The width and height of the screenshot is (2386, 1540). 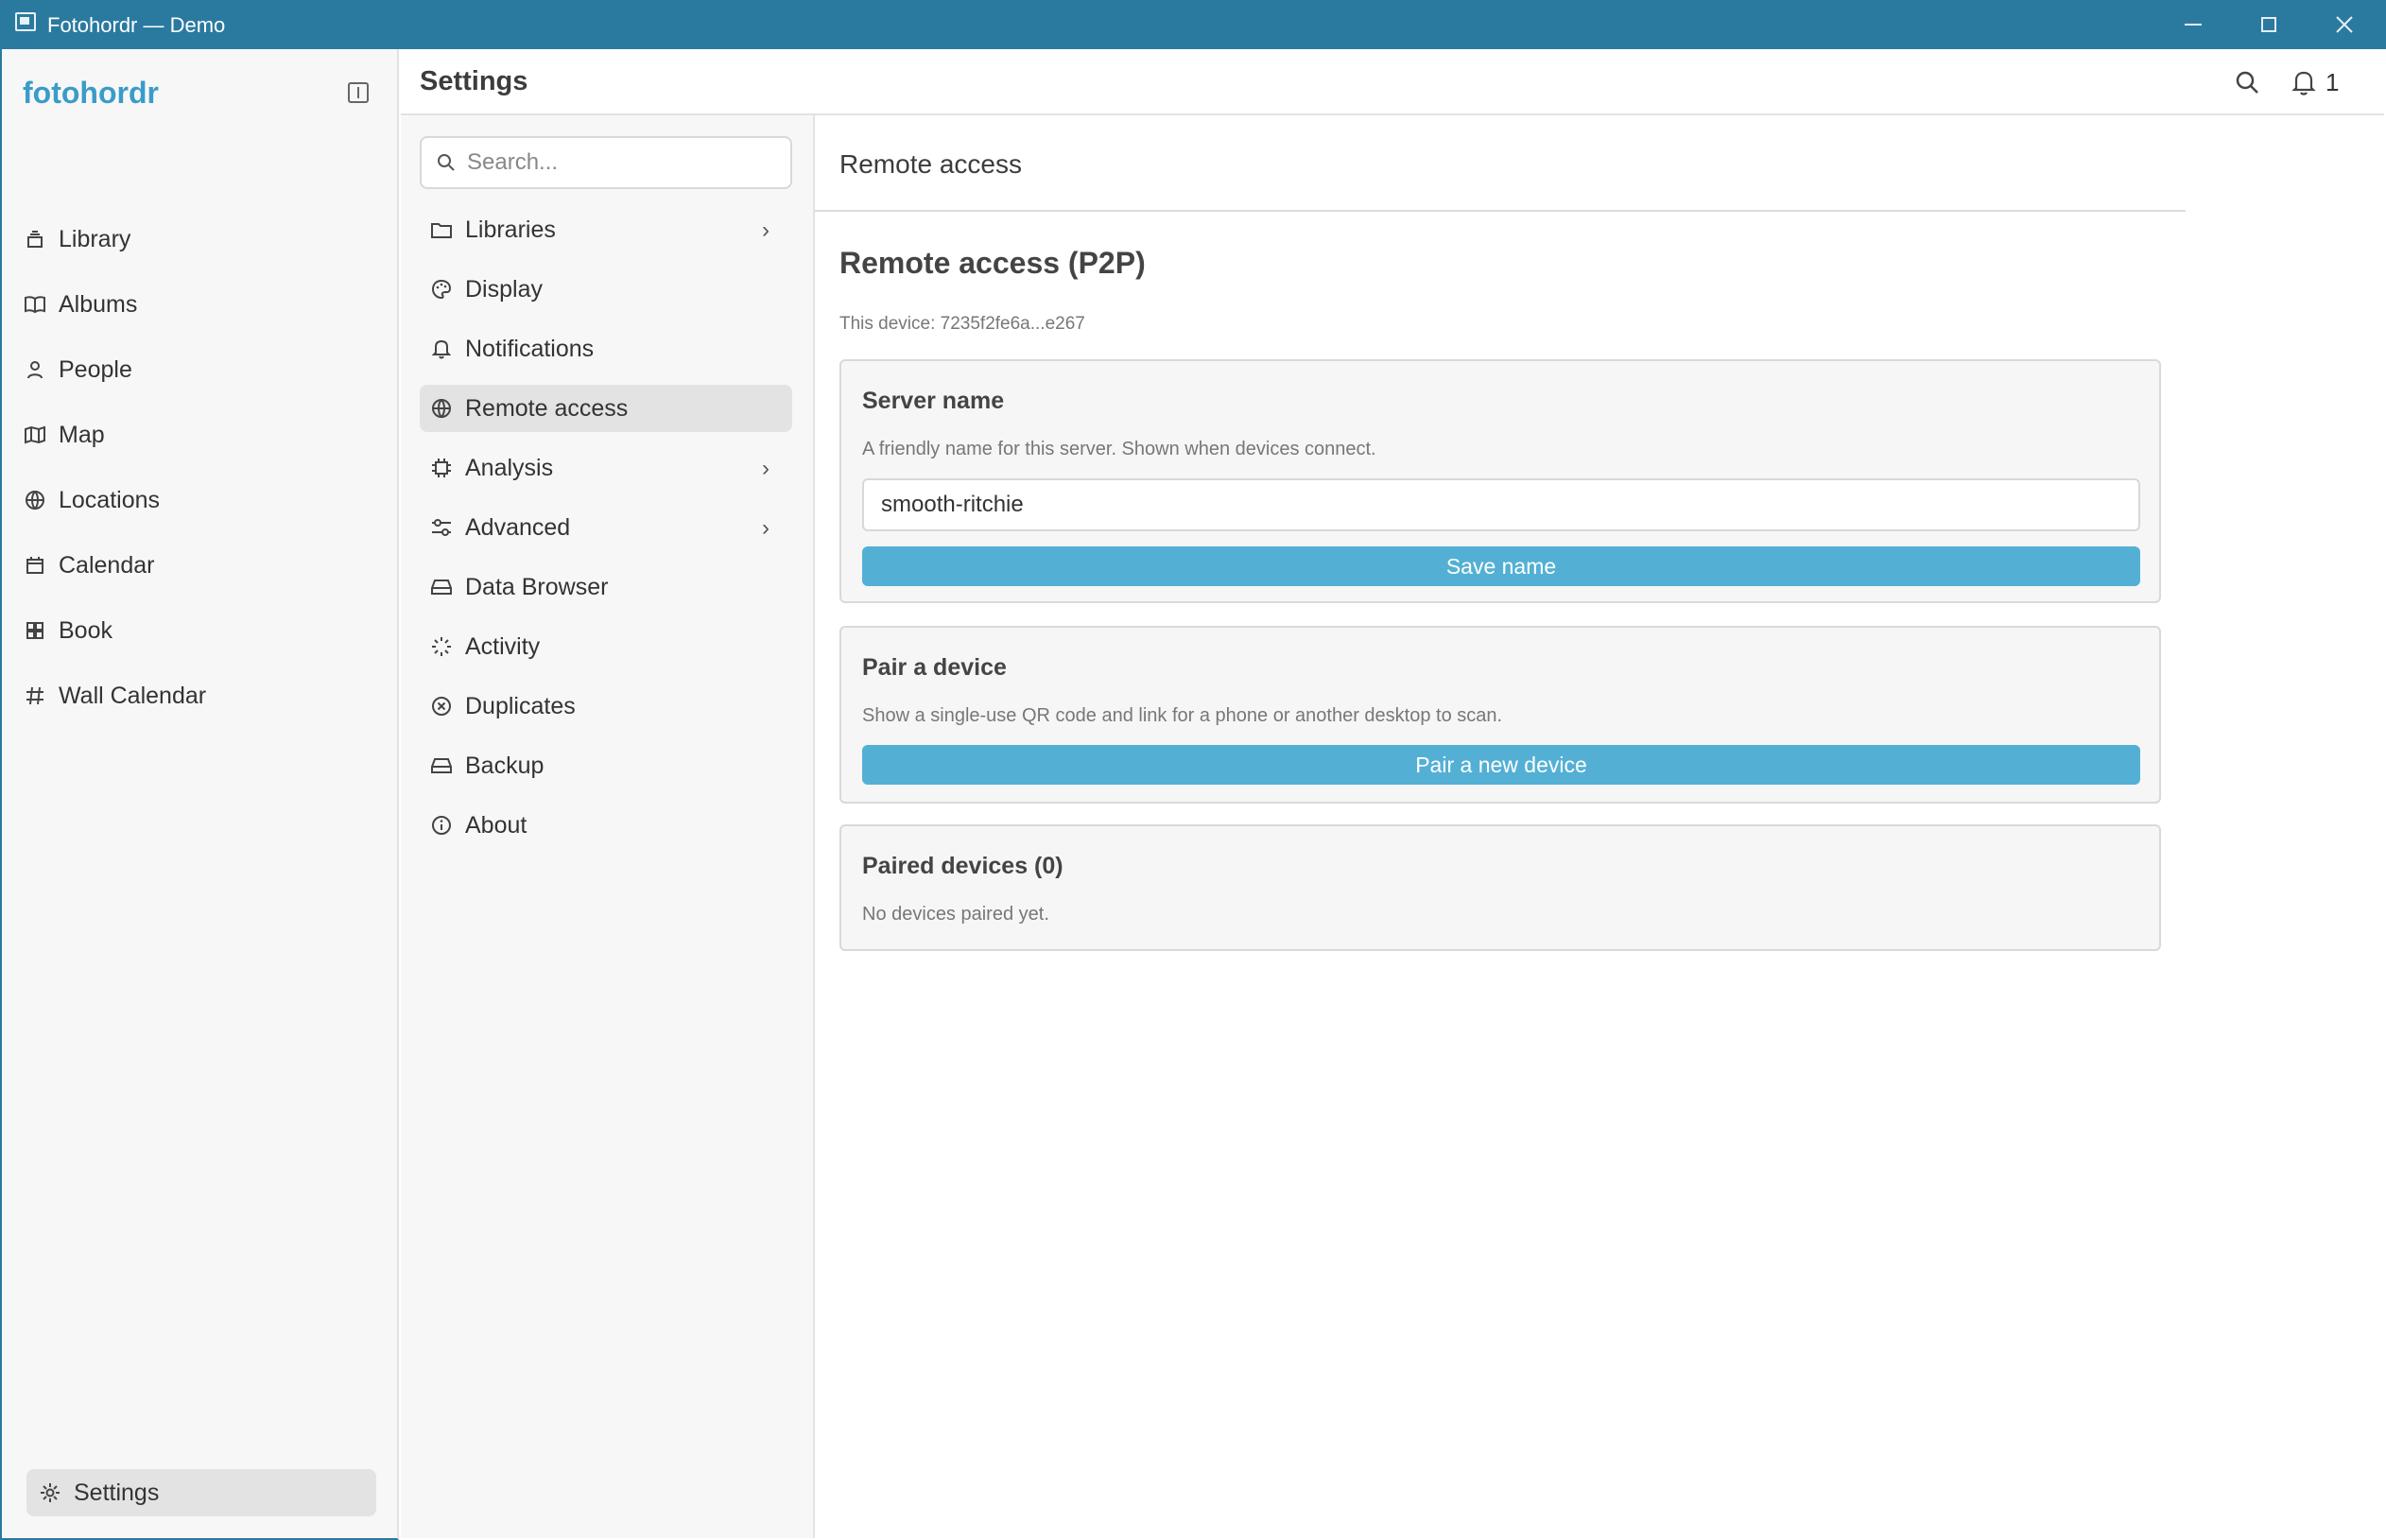 What do you see at coordinates (82, 434) in the screenshot?
I see `sidebar-item-label: Map` at bounding box center [82, 434].